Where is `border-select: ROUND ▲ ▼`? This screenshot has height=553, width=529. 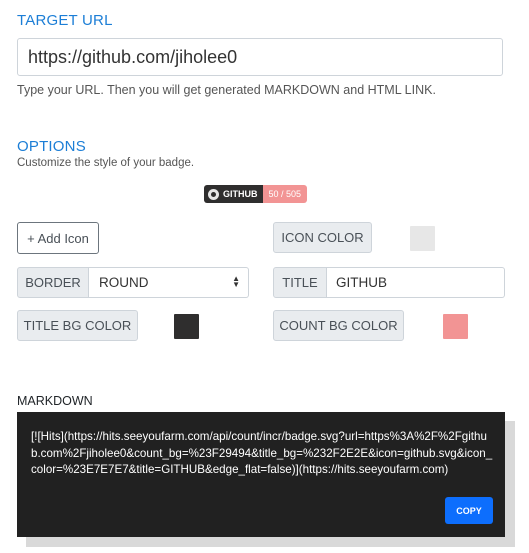 border-select: ROUND ▲ ▼ is located at coordinates (168, 282).